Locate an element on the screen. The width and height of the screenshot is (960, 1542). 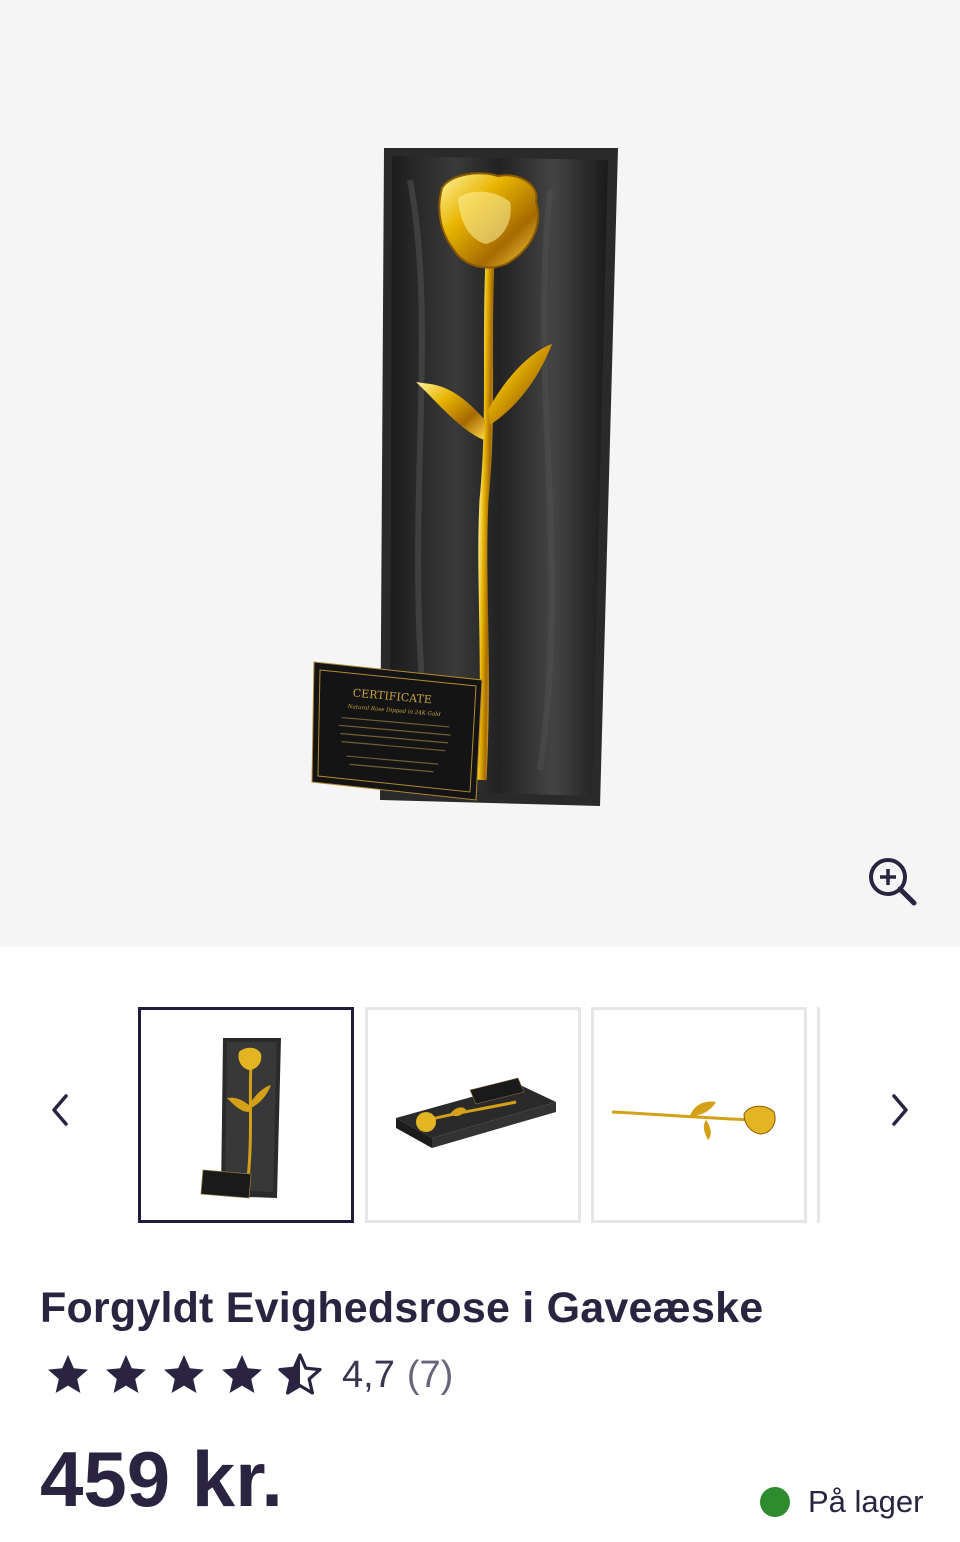
thumbnail-open-box-image is located at coordinates (473, 1115).